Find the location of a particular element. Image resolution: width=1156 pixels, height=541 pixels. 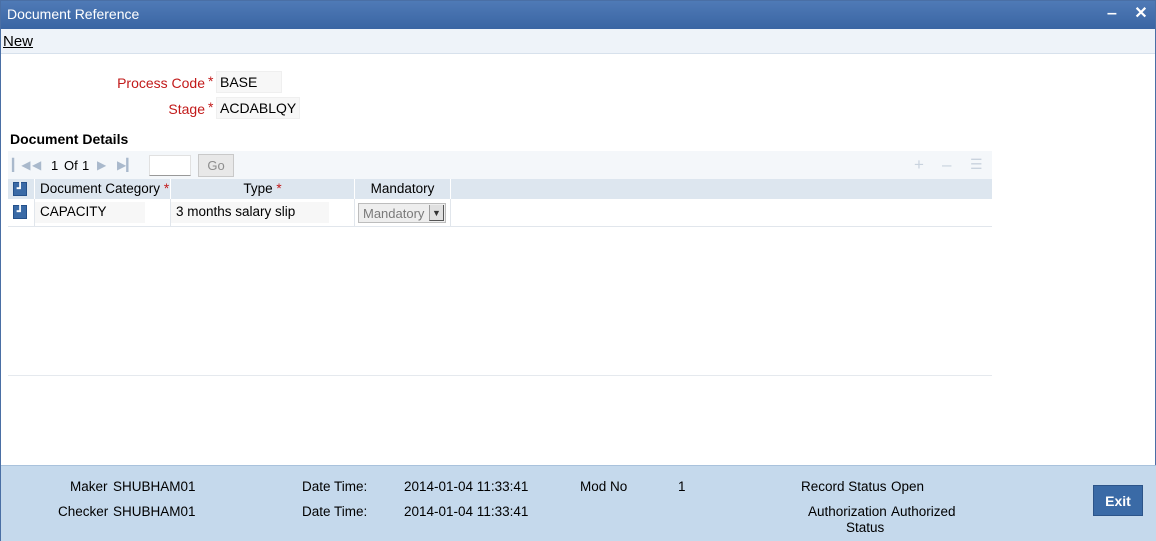

chevron-down-icon: ▼ is located at coordinates (436, 213).